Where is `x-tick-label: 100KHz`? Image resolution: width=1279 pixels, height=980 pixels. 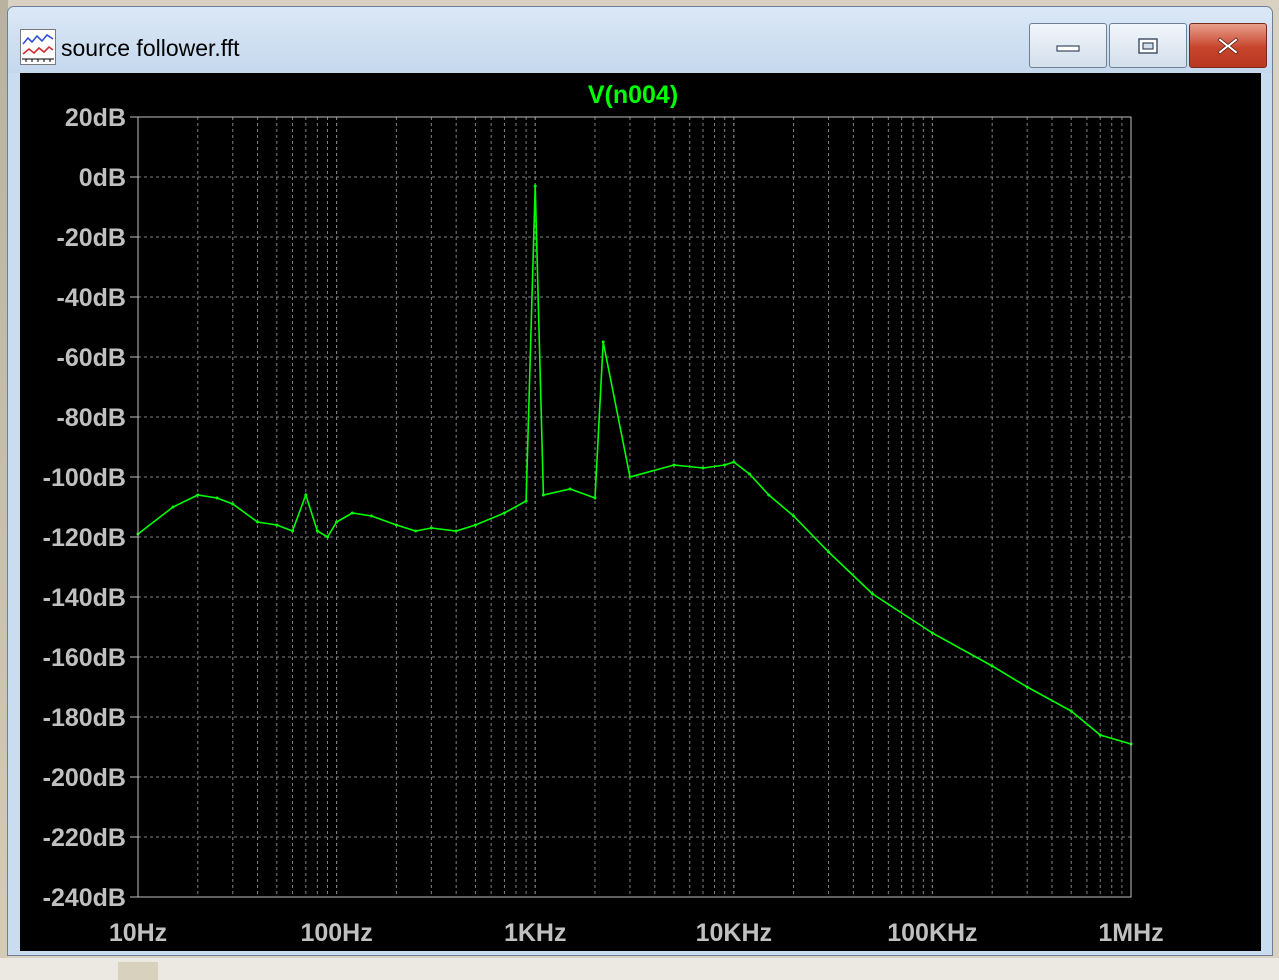
x-tick-label: 100KHz is located at coordinates (932, 933).